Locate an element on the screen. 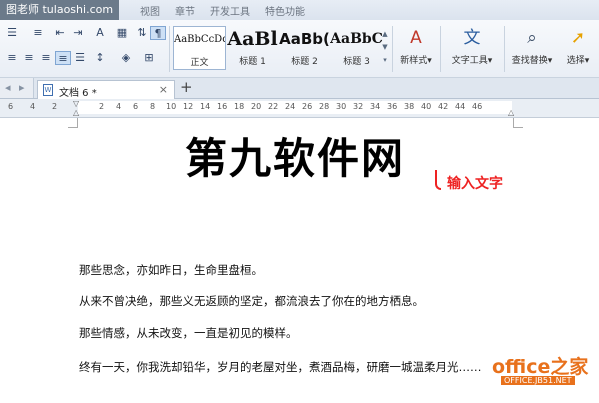  find-replace-button: ⌕ 查找替换▾ is located at coordinates (532, 46).